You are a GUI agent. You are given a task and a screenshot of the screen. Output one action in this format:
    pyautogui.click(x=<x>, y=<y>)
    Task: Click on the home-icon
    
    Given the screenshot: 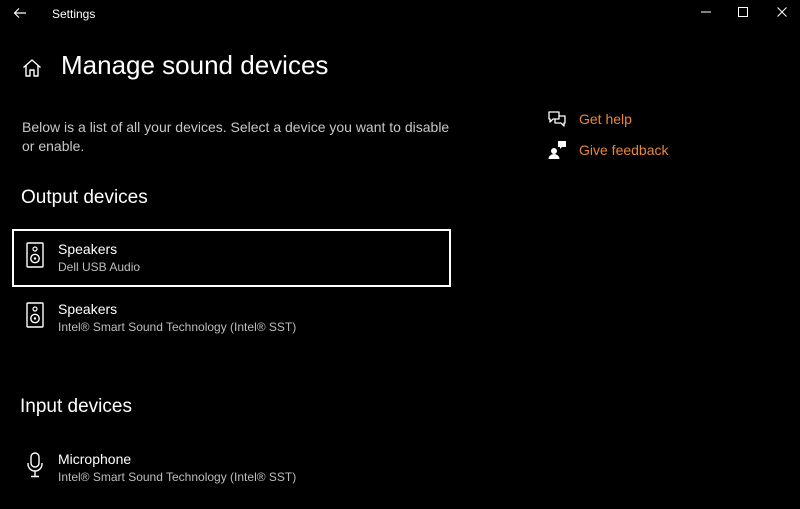 What is the action you would take?
    pyautogui.click(x=32, y=68)
    